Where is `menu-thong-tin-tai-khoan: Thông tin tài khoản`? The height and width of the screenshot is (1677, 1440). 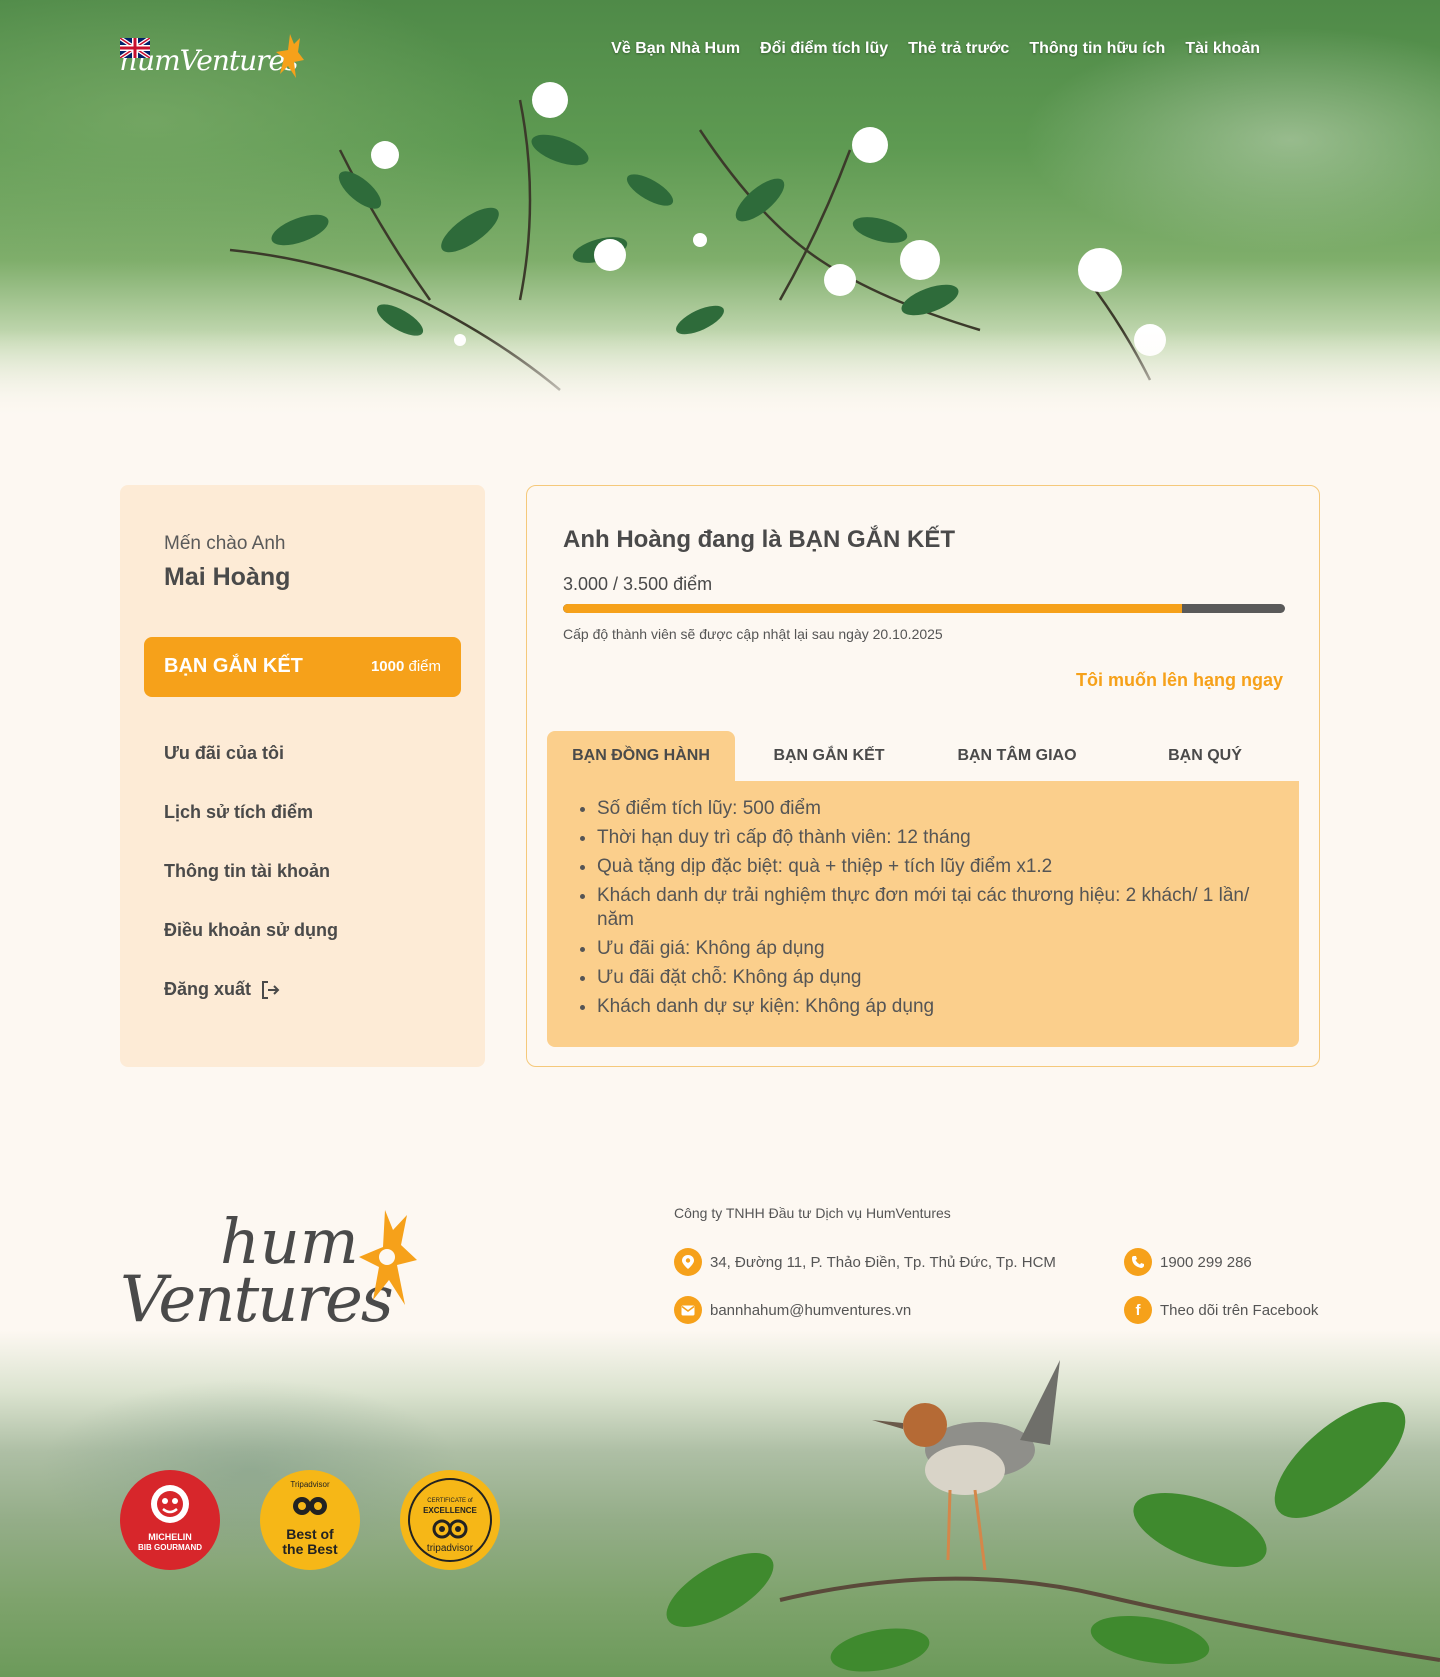 menu-thong-tin-tai-khoan: Thông tin tài khoản is located at coordinates (251, 890).